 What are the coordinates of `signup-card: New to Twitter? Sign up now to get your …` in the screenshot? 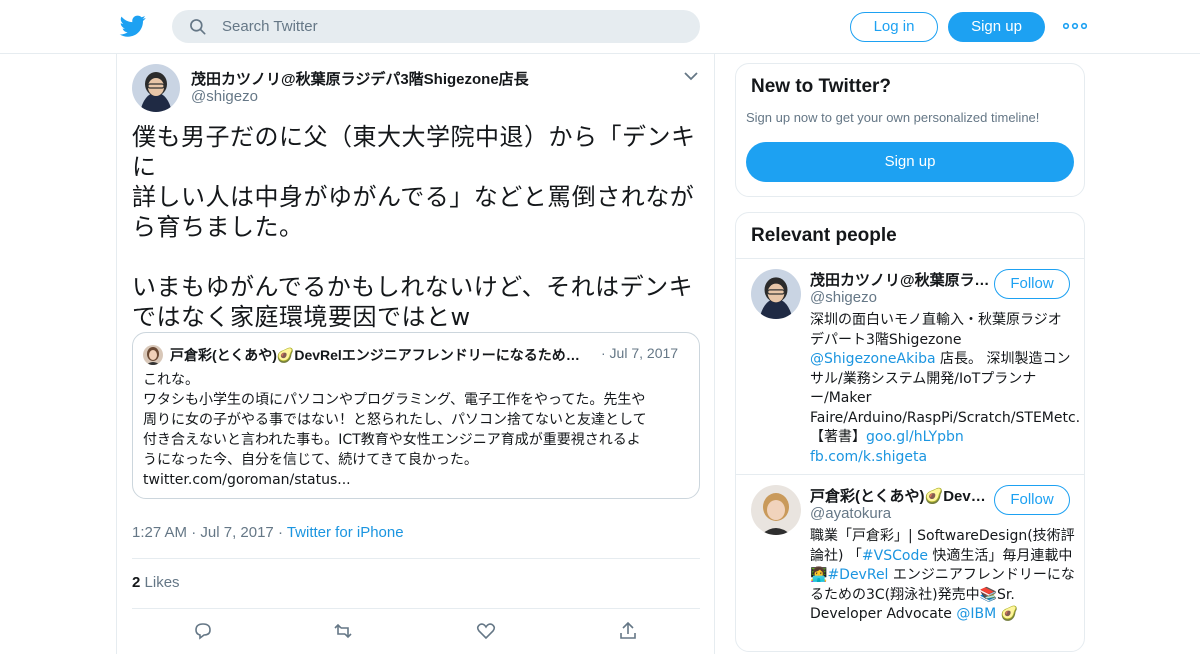 It's located at (910, 130).